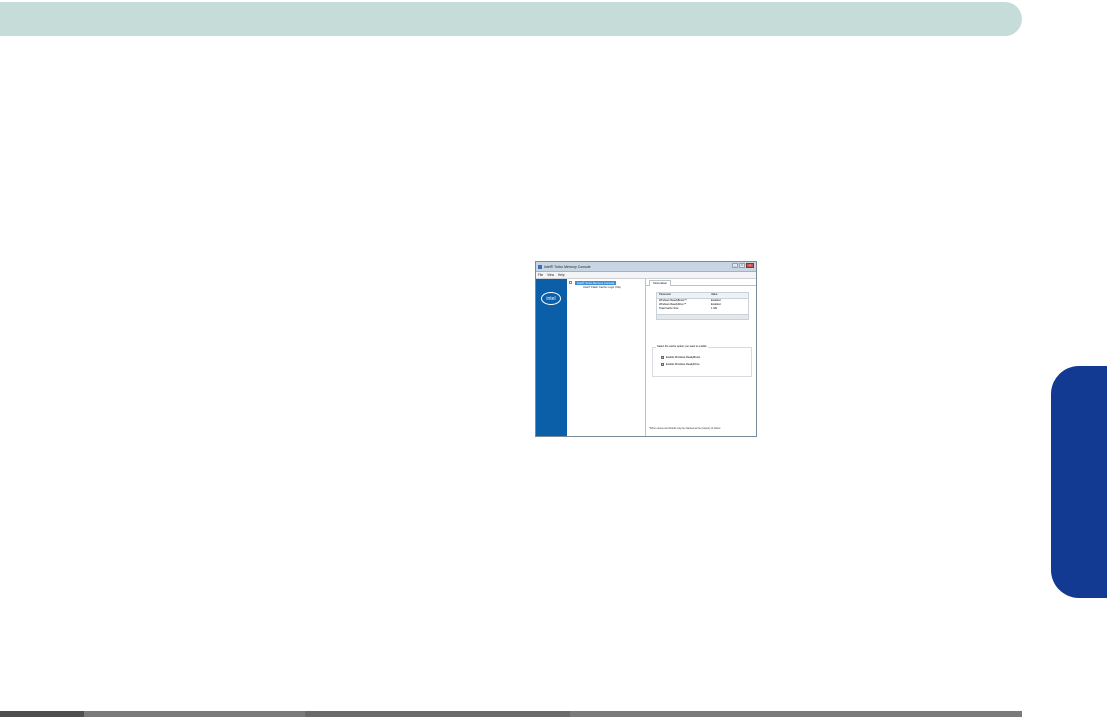 This screenshot has width=1107, height=721. I want to click on window-titlebar: Intel® Turbo Memory Console _ □ x, so click(646, 267).